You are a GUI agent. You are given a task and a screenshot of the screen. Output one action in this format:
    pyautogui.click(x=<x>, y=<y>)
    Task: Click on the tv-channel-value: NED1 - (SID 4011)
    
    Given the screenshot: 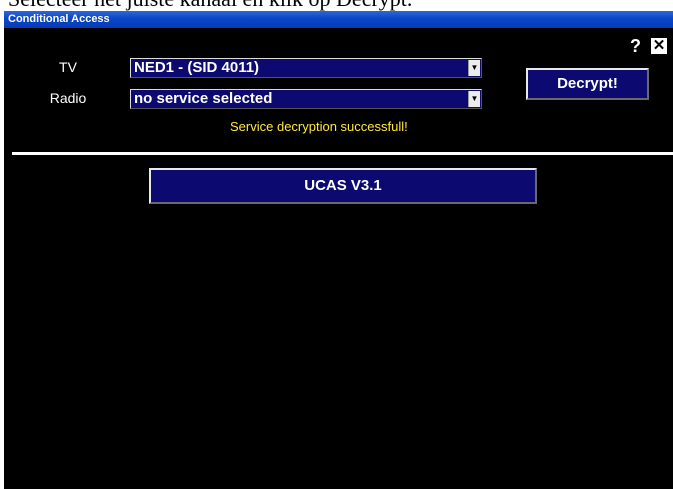 What is the action you would take?
    pyautogui.click(x=197, y=67)
    